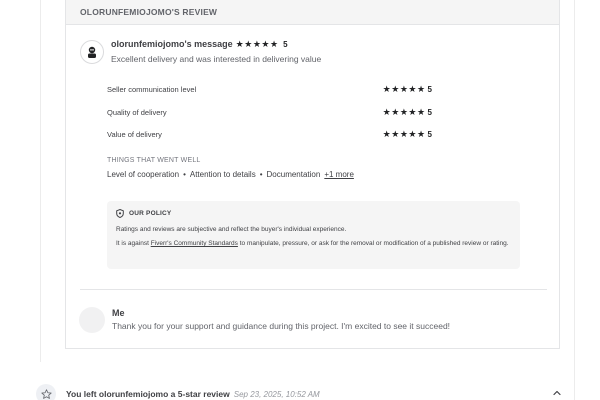 This screenshot has width=600, height=400. What do you see at coordinates (339, 174) in the screenshot?
I see `show-more-link: +1 more` at bounding box center [339, 174].